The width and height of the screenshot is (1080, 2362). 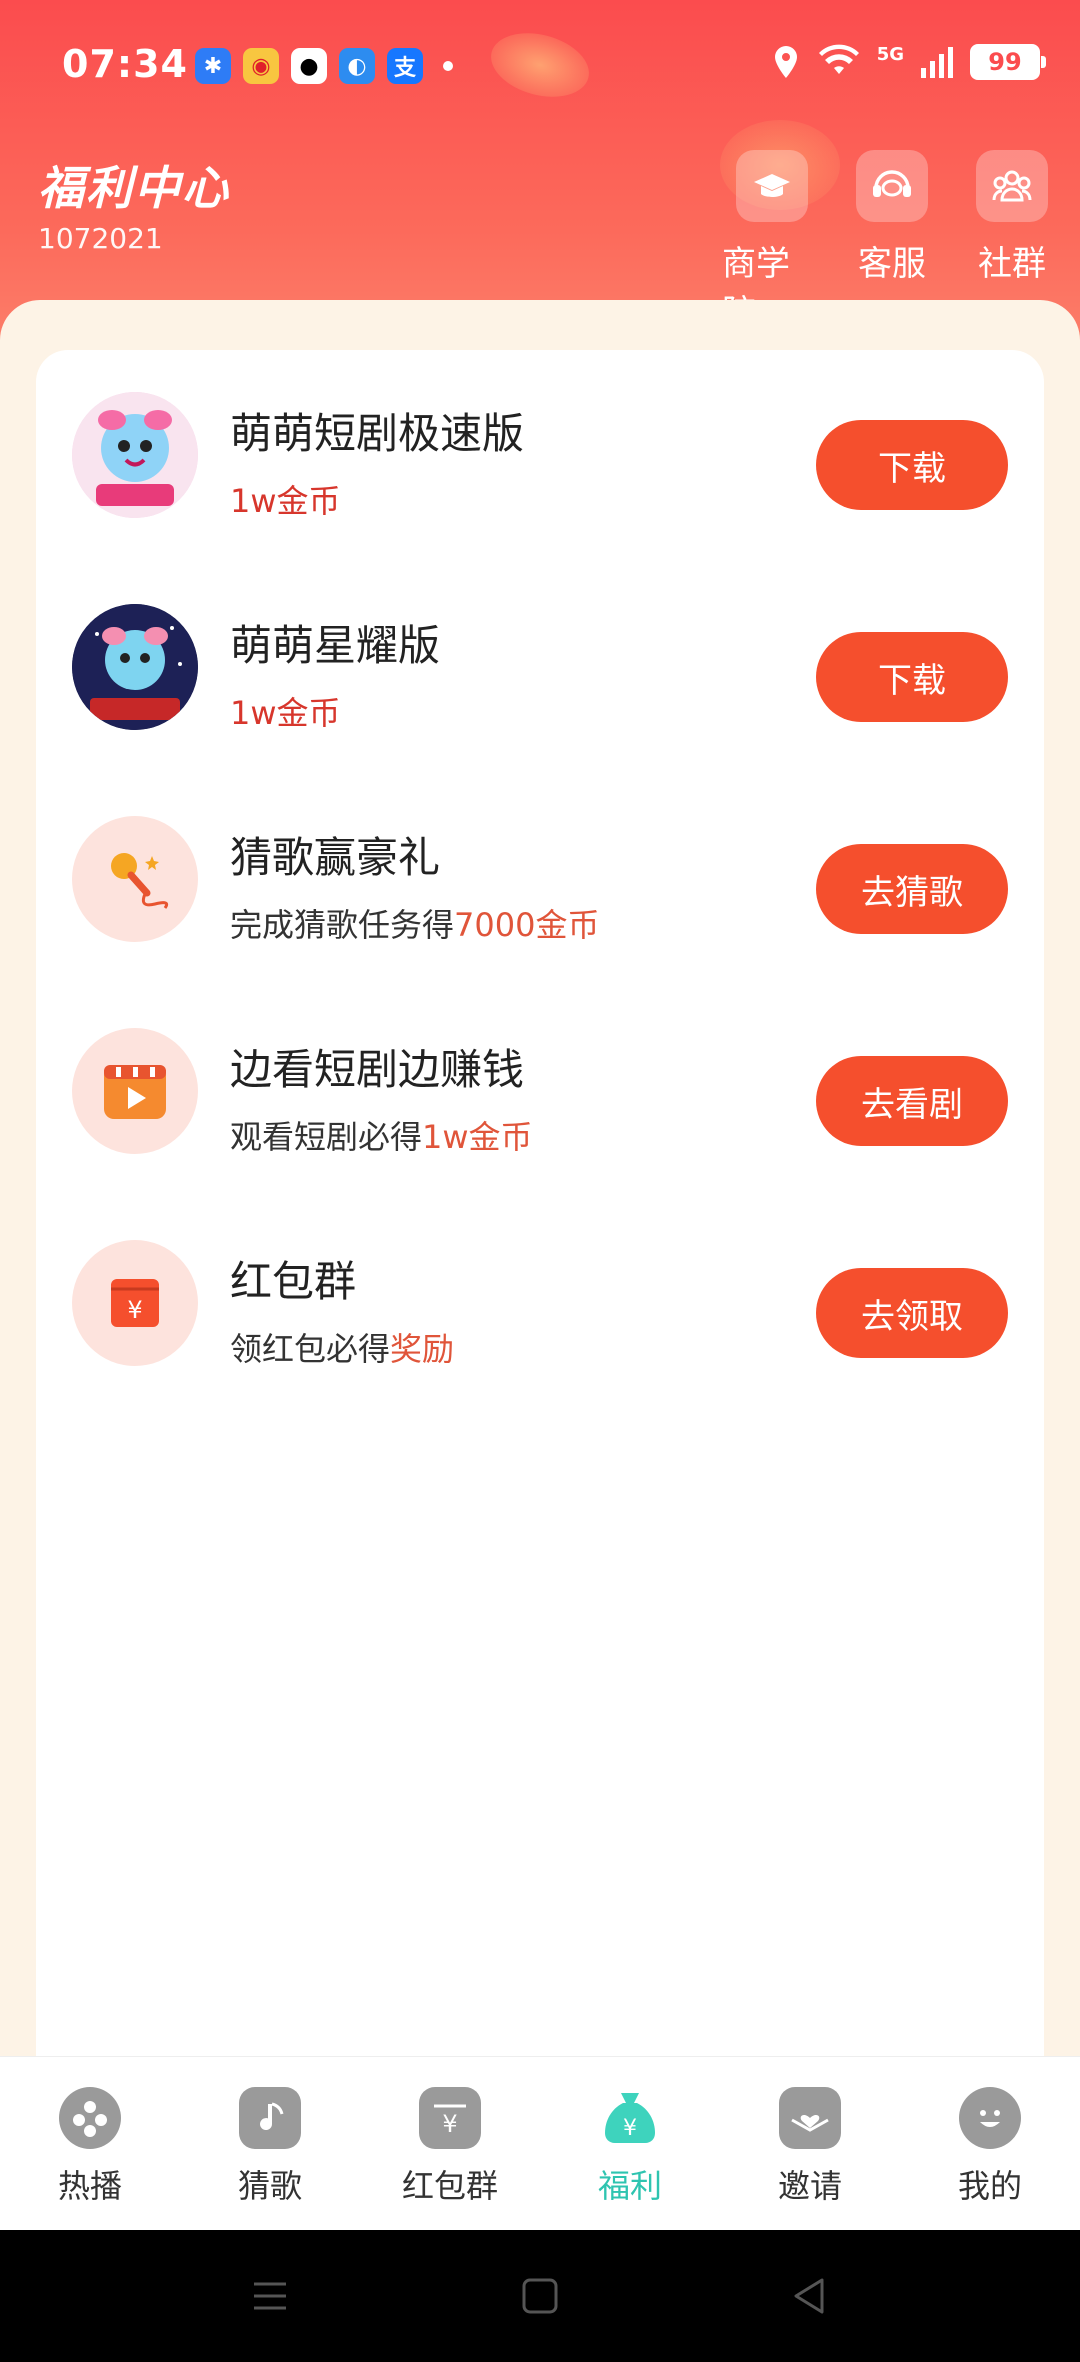 What do you see at coordinates (989, 2186) in the screenshot?
I see `nav-label: 我的` at bounding box center [989, 2186].